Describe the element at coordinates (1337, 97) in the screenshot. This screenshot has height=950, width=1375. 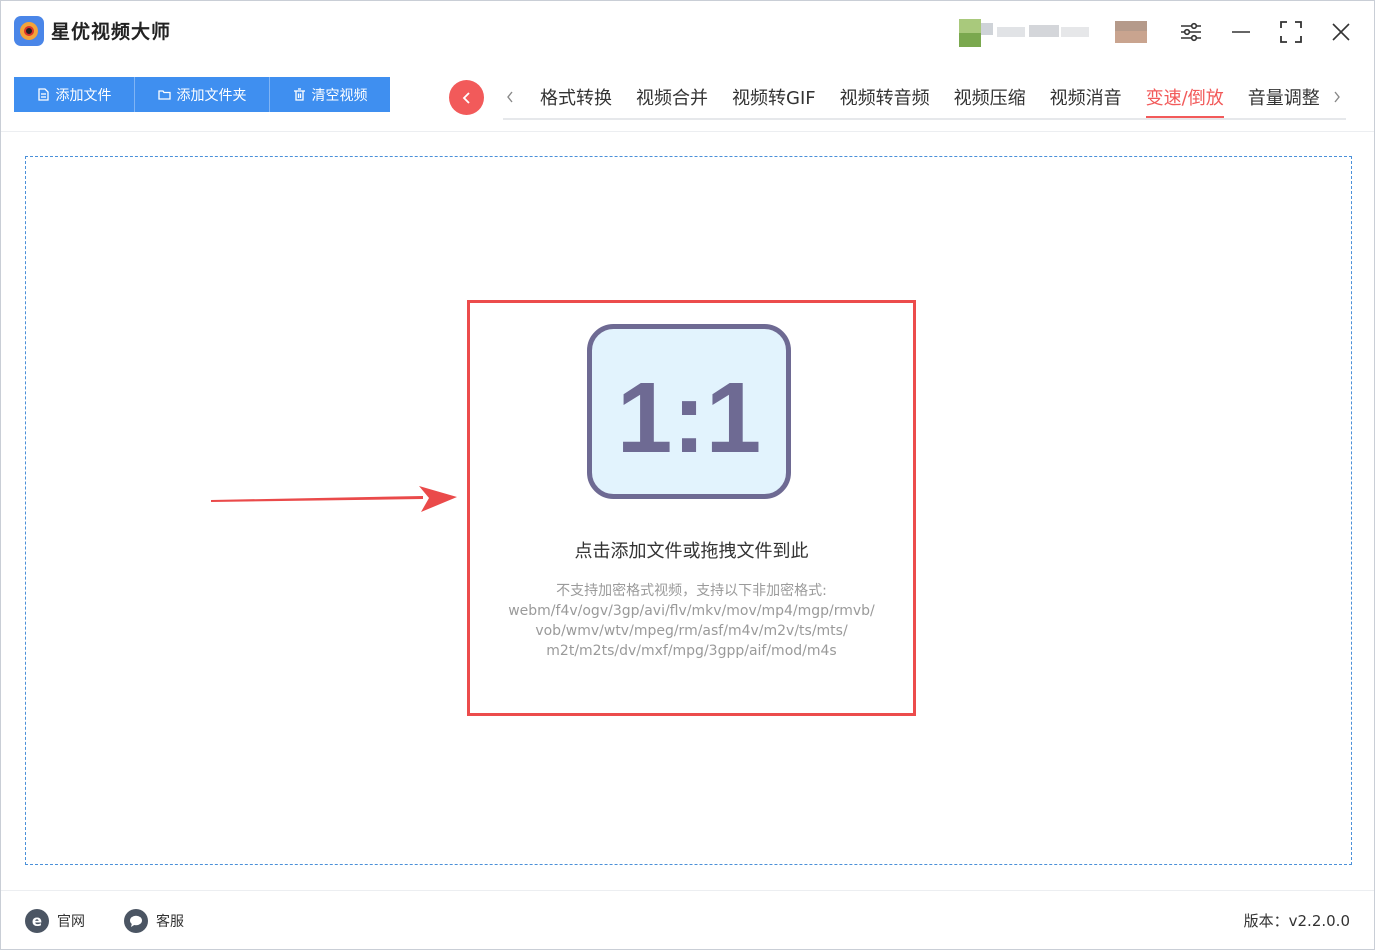
I see `tabs-scroll-right-icon` at that location.